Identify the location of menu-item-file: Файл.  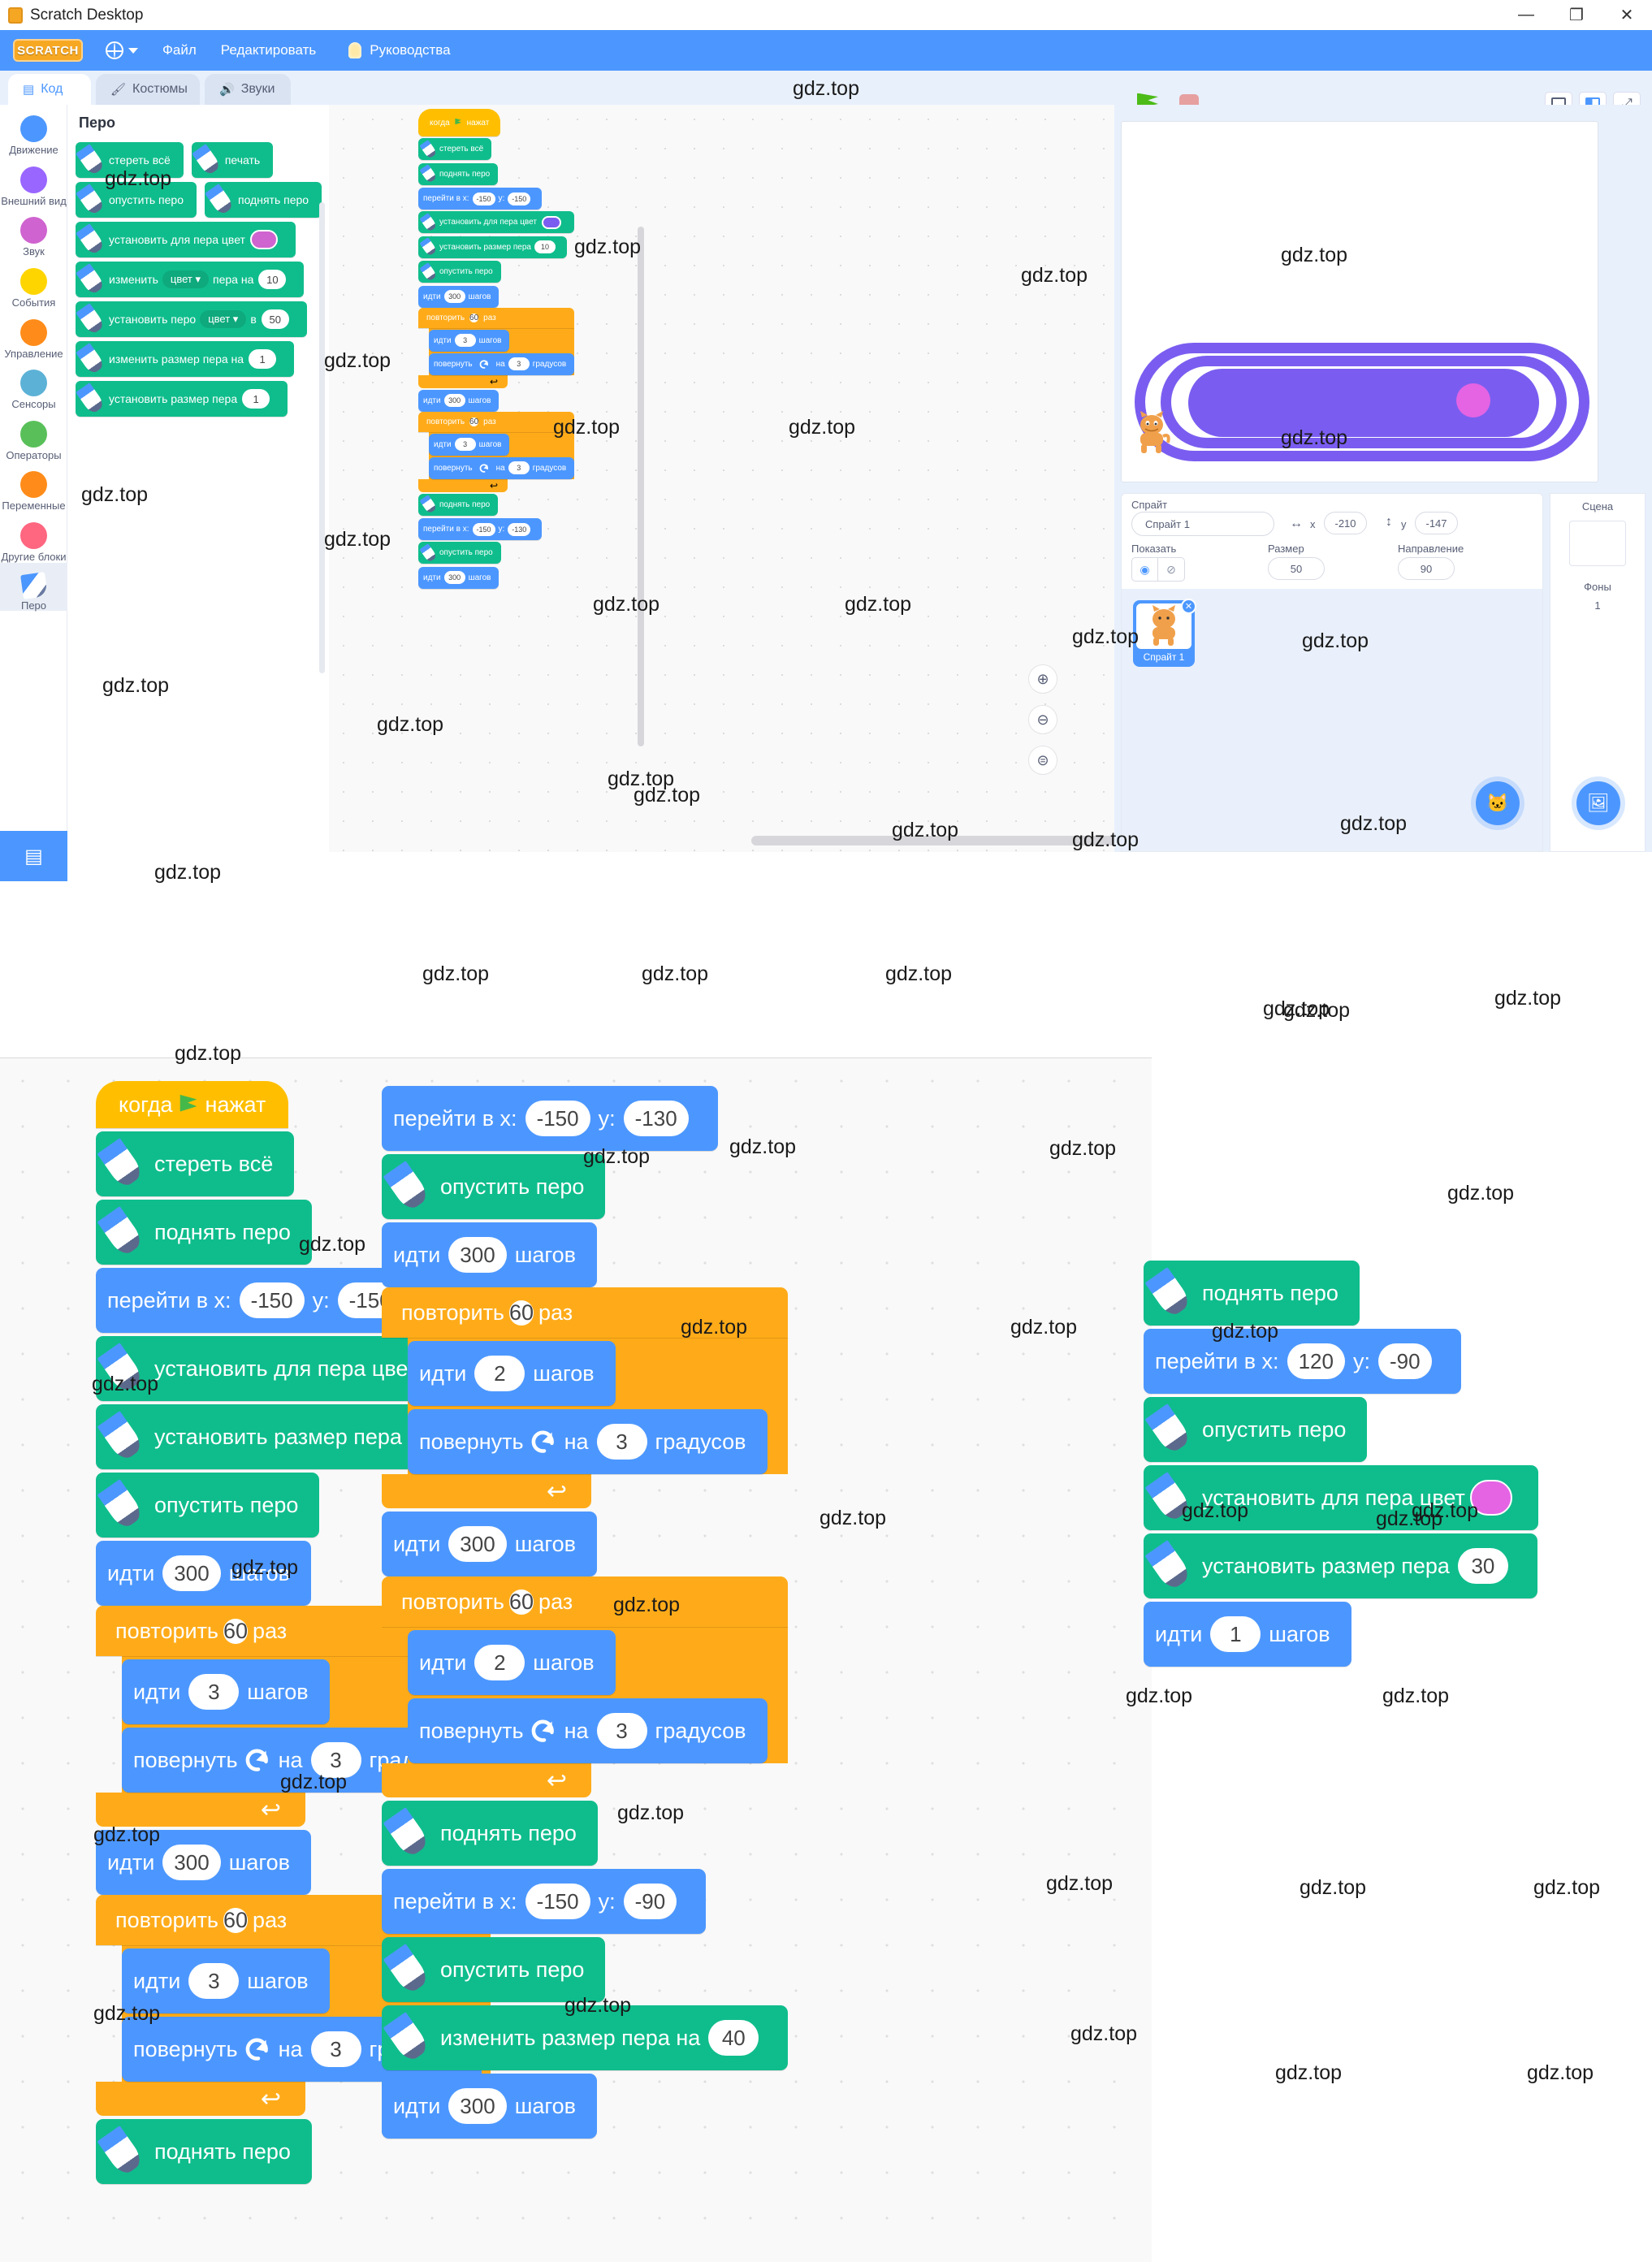
(179, 50).